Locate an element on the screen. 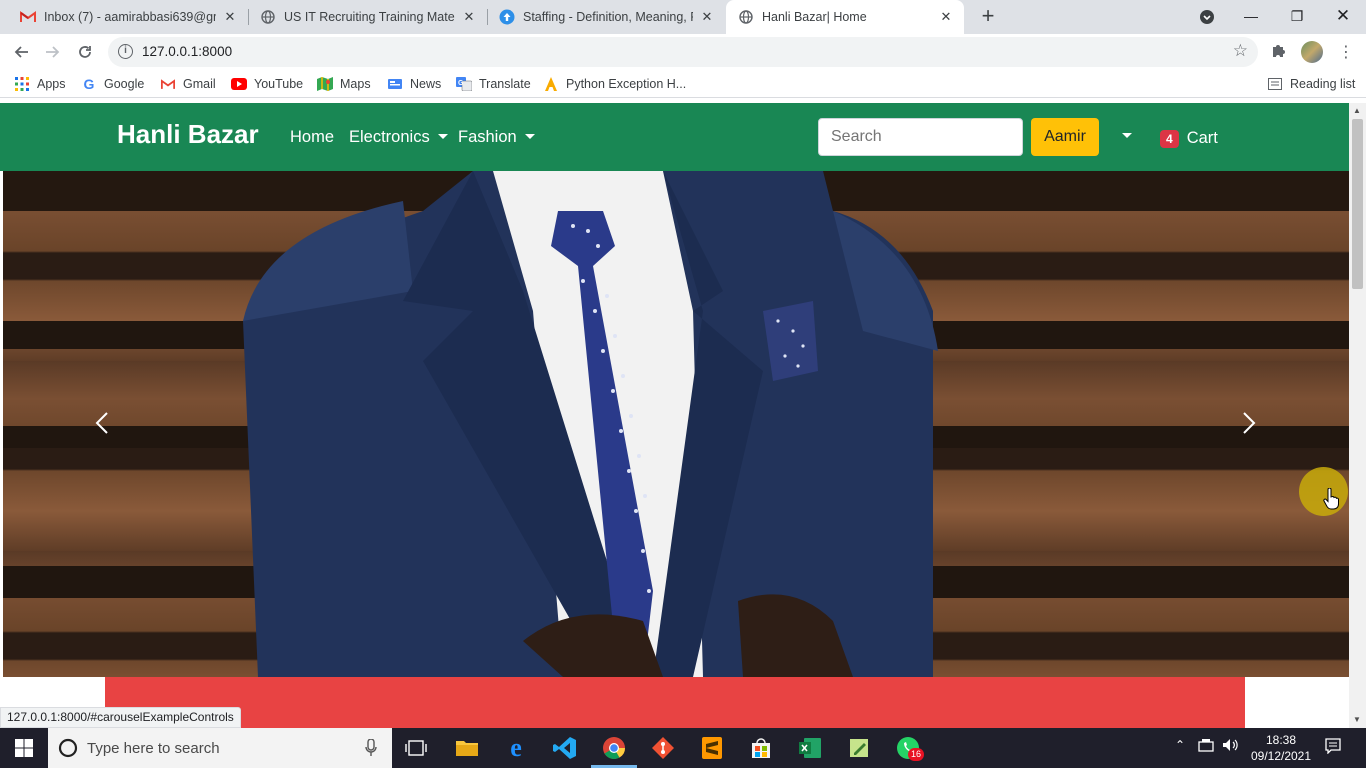 The height and width of the screenshot is (768, 1366). close-window-icon: ✕ is located at coordinates (1343, 17).